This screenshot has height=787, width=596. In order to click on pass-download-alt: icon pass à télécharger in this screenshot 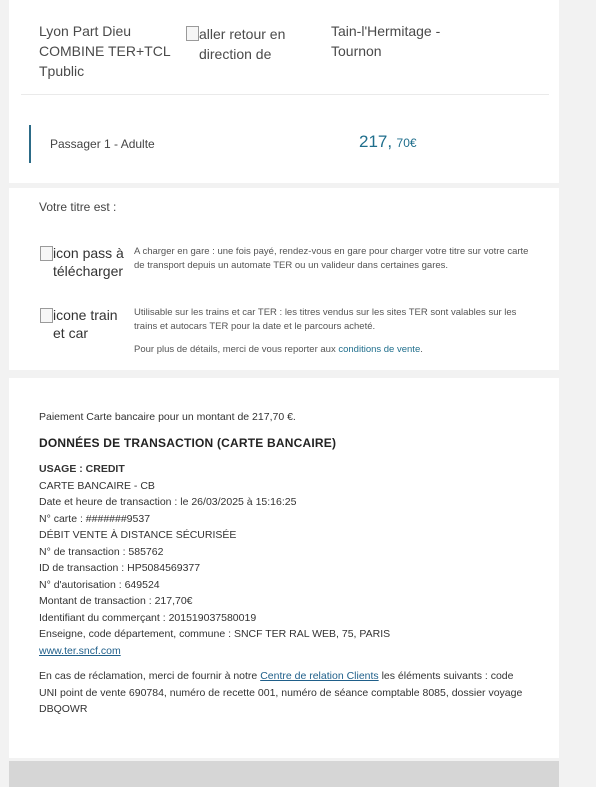, I will do `click(88, 262)`.